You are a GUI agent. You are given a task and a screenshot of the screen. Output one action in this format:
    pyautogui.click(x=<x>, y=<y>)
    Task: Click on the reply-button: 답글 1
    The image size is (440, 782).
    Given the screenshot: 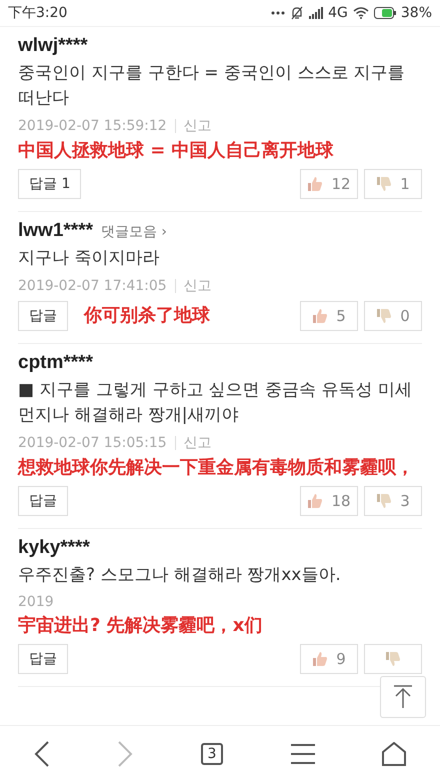 What is the action you would take?
    pyautogui.click(x=50, y=184)
    